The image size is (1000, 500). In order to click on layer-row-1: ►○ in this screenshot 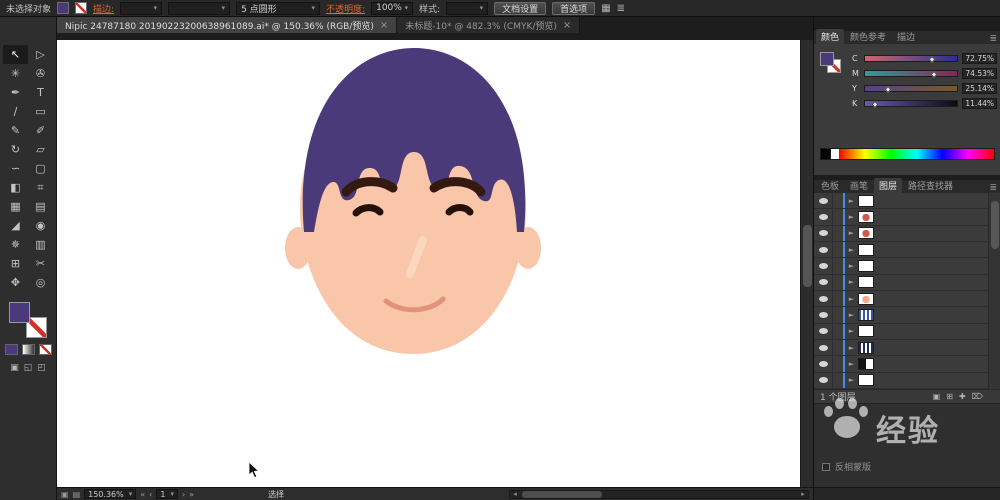, I will do `click(907, 201)`.